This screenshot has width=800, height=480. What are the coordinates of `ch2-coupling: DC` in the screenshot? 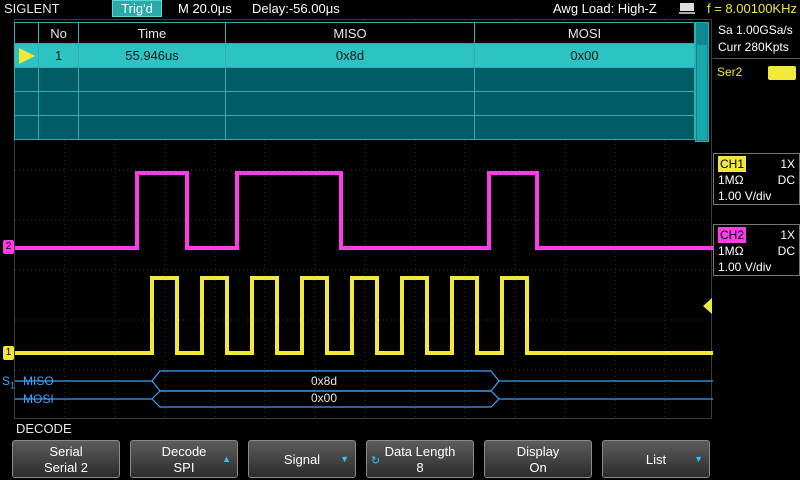 It's located at (786, 251).